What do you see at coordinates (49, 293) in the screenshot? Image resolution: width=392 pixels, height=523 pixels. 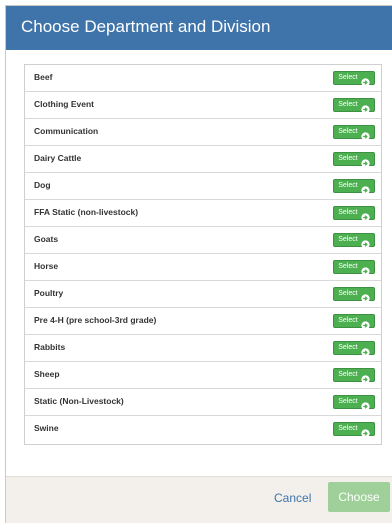 I see `department-label: Poultry` at bounding box center [49, 293].